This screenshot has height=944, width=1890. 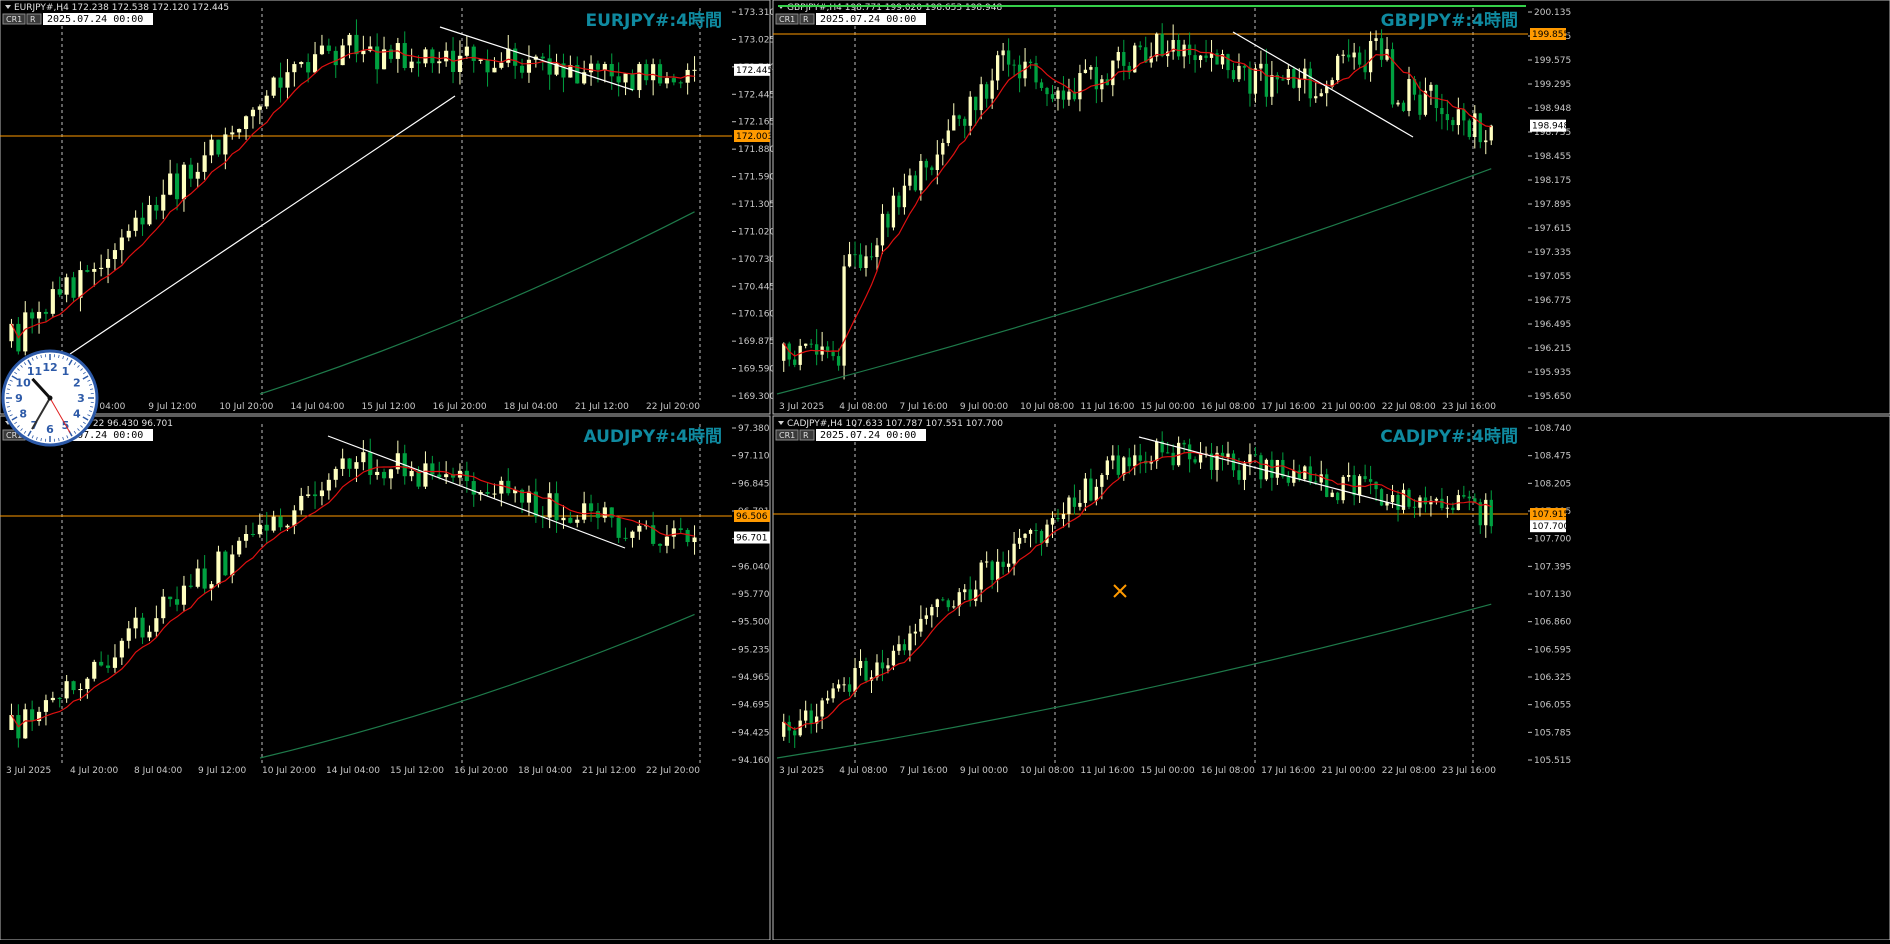 What do you see at coordinates (1552, 253) in the screenshot?
I see `y-axis-label: 197.335` at bounding box center [1552, 253].